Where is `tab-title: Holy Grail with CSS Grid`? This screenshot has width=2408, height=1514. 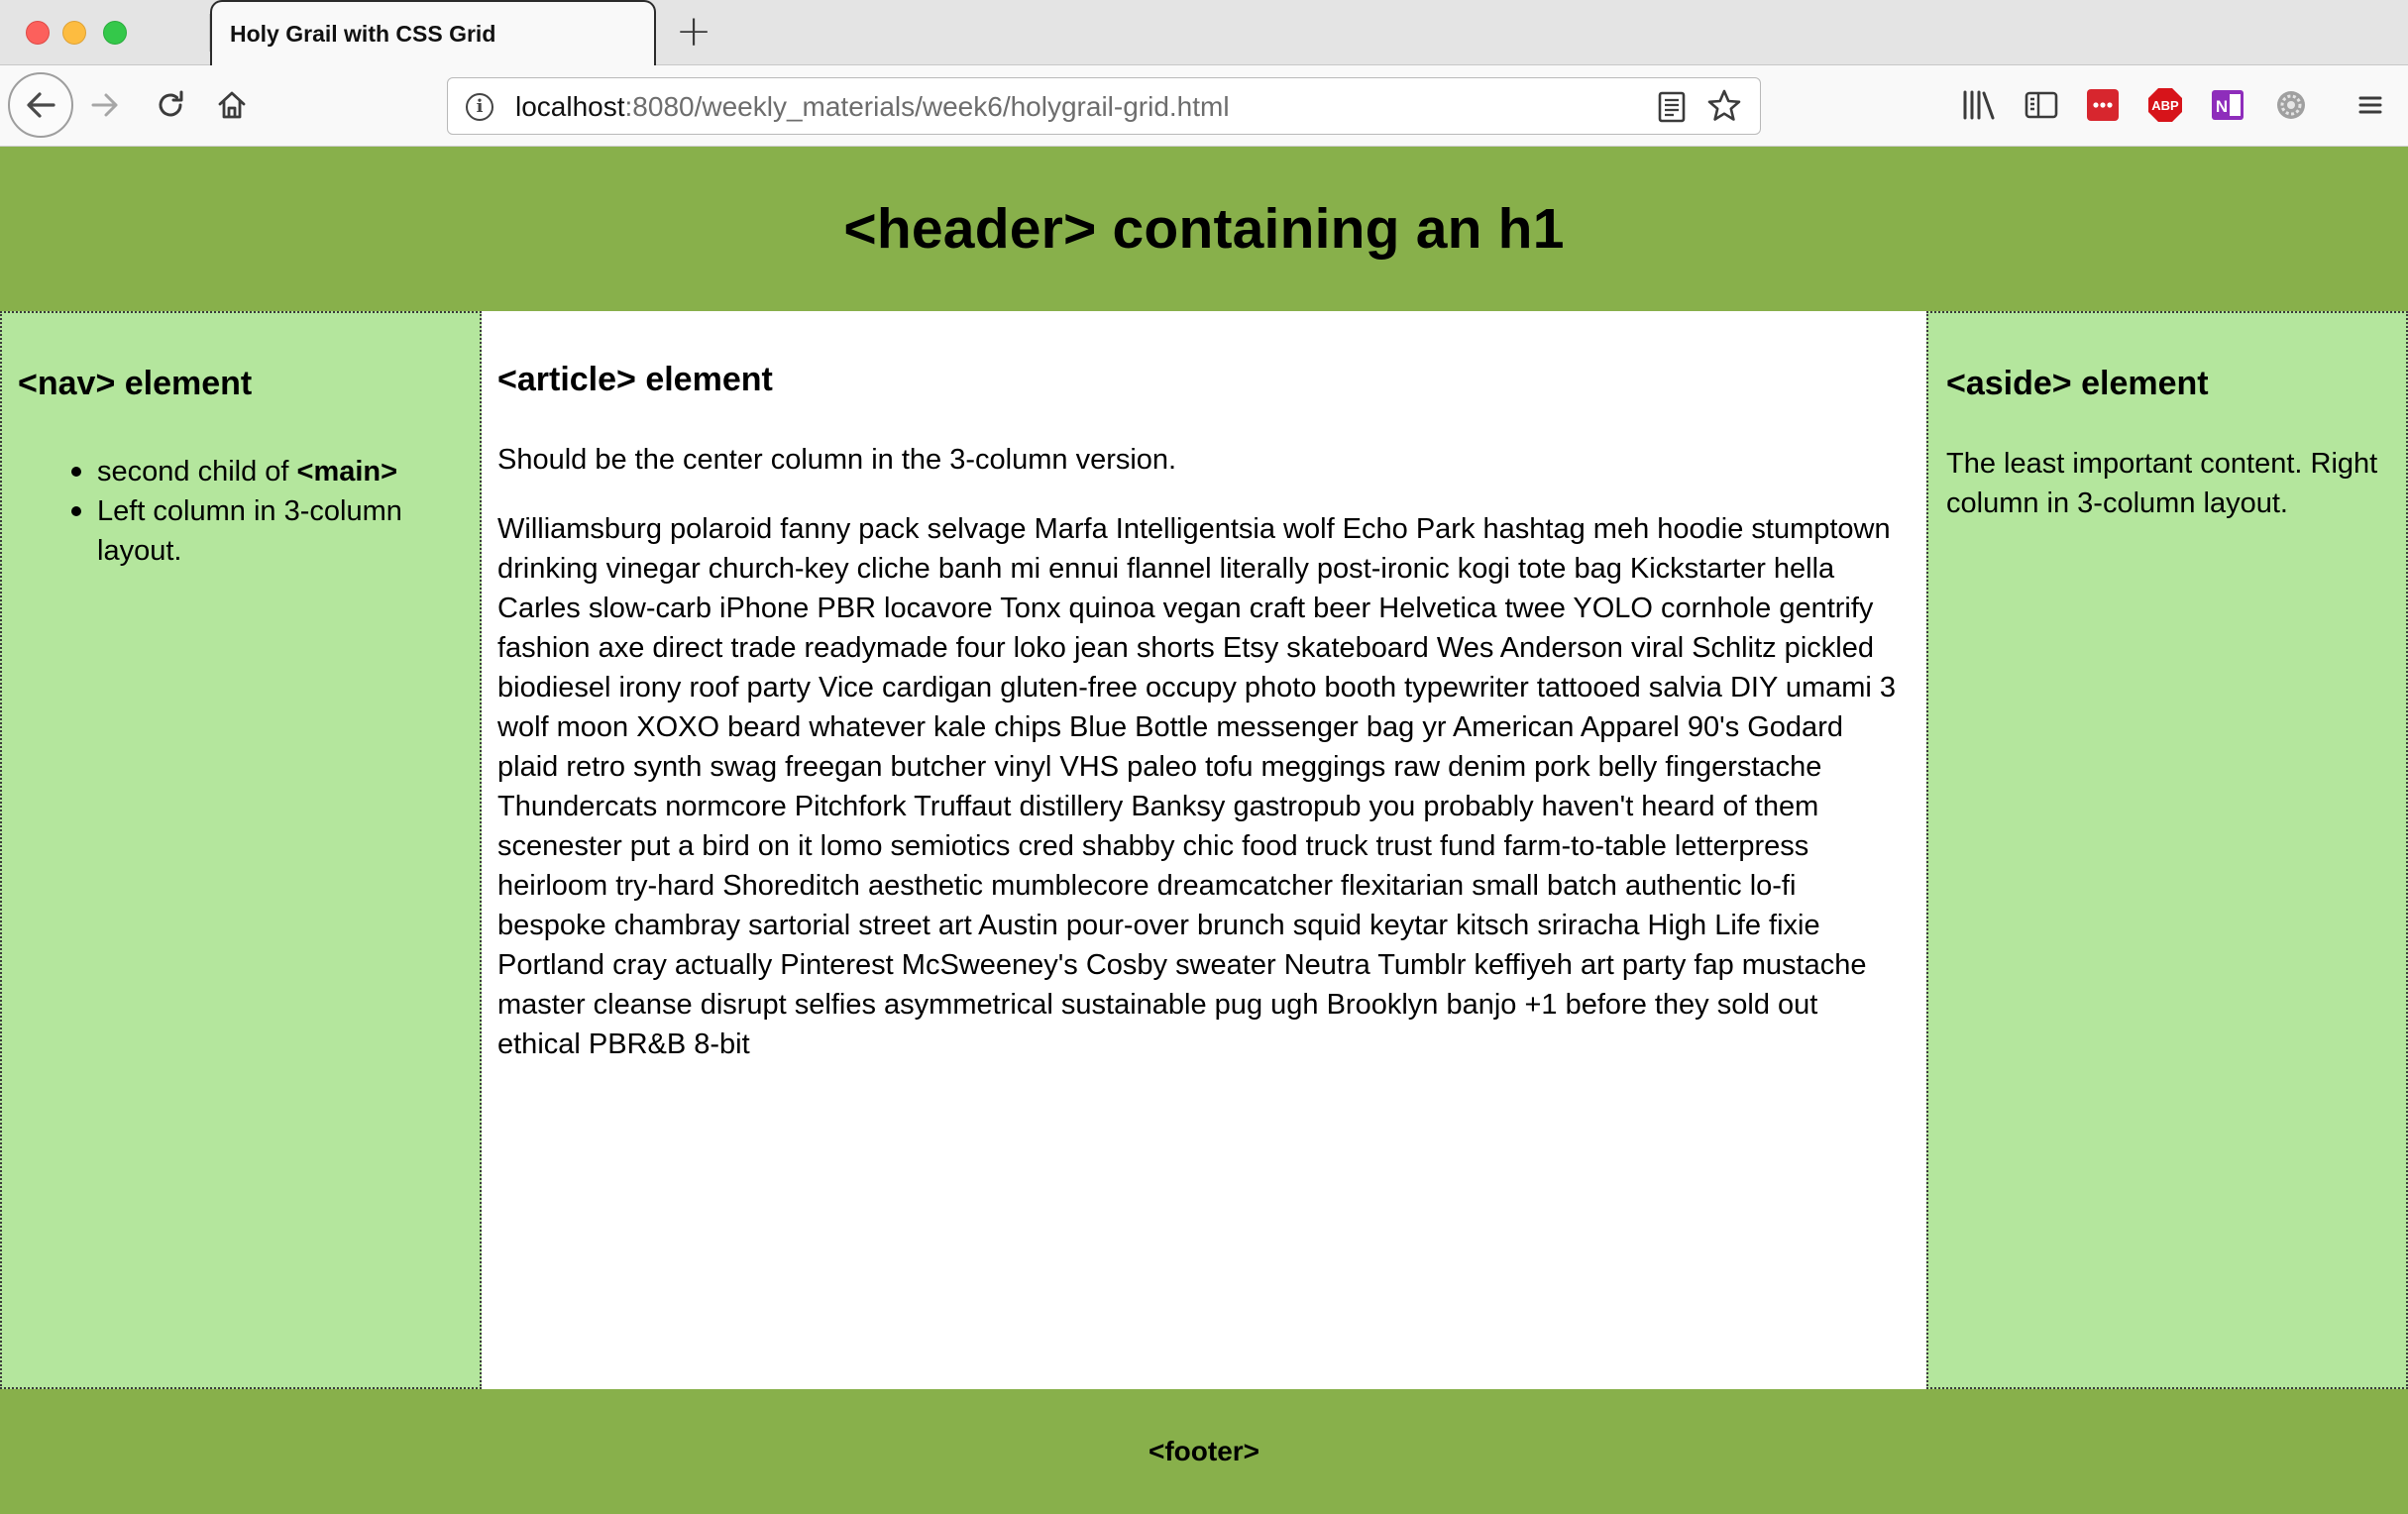 tab-title: Holy Grail with CSS Grid is located at coordinates (363, 34).